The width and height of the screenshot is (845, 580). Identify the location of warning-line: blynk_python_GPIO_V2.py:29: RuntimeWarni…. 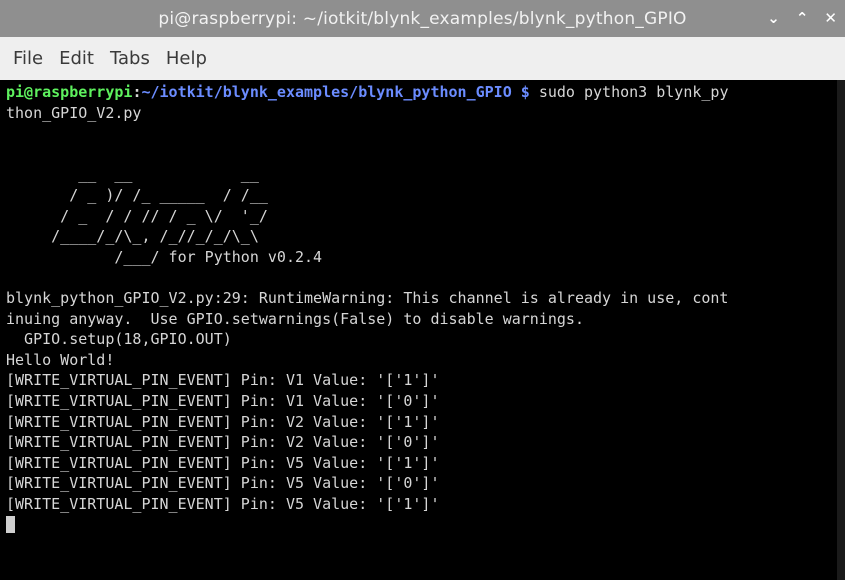
(367, 297).